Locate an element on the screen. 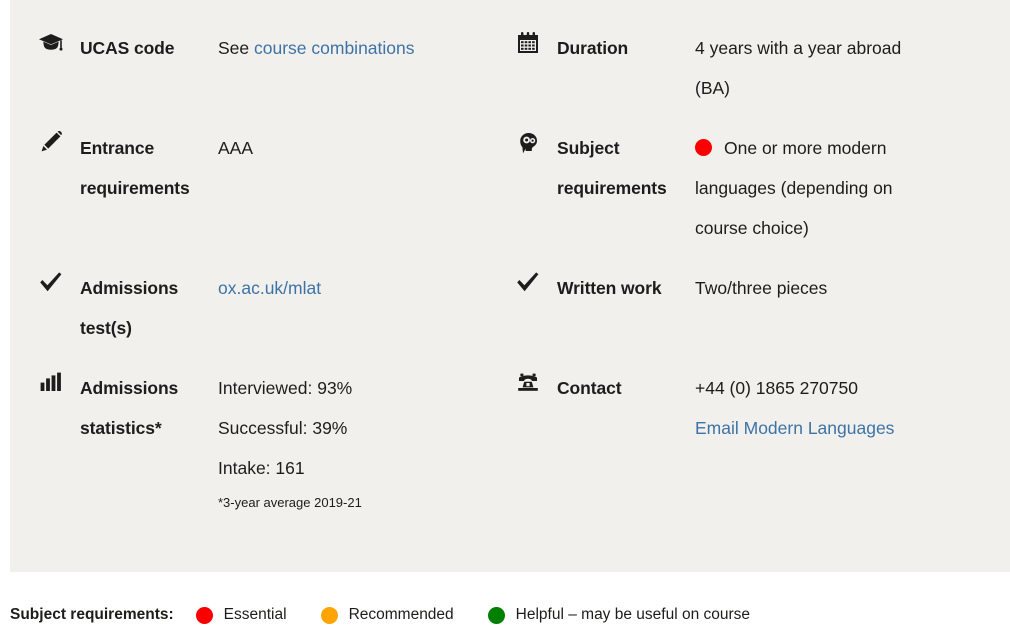  legend-item-helpful: Helpful – may be useful on course is located at coordinates (619, 615).